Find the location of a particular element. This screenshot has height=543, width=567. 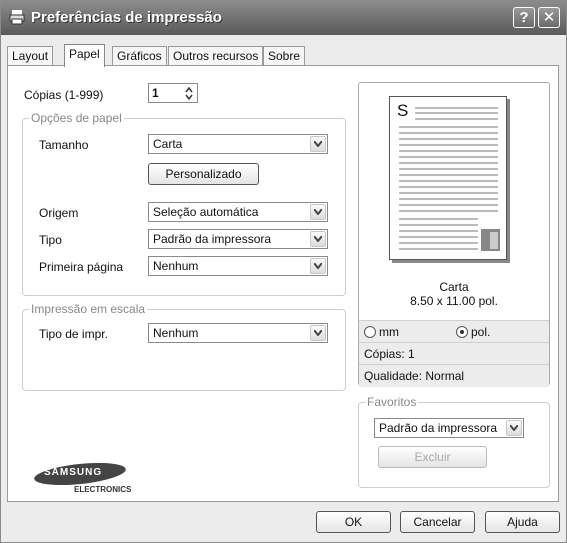

favorites-select: Padrão da impressora is located at coordinates (449, 428).